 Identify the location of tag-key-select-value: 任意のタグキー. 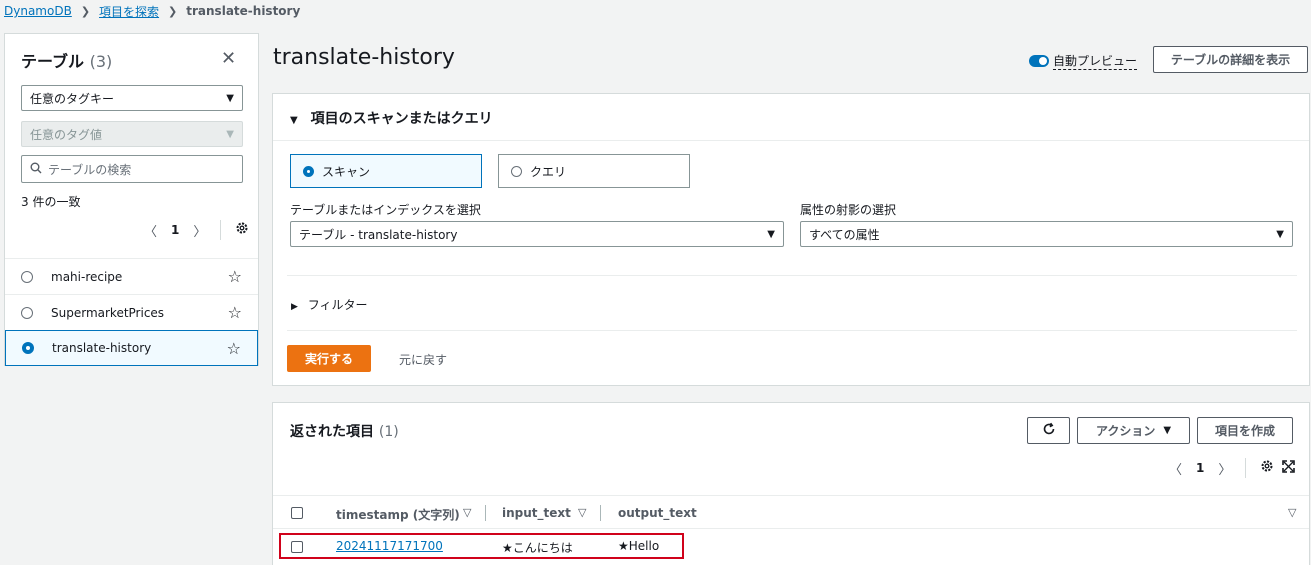
(72, 98).